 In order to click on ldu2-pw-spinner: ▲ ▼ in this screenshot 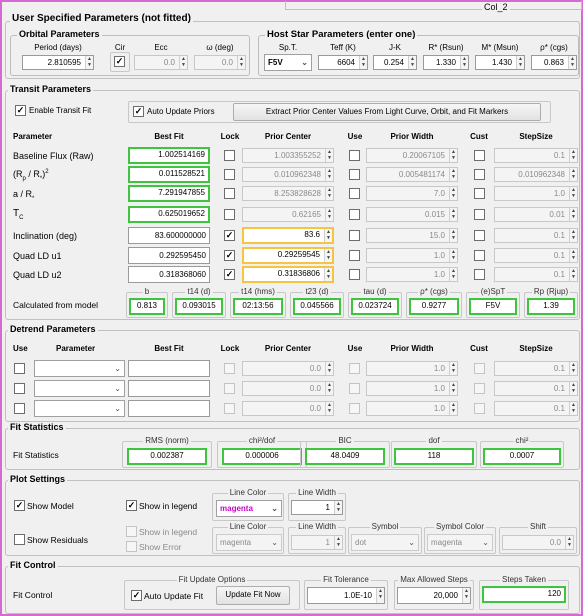, I will do `click(453, 274)`.